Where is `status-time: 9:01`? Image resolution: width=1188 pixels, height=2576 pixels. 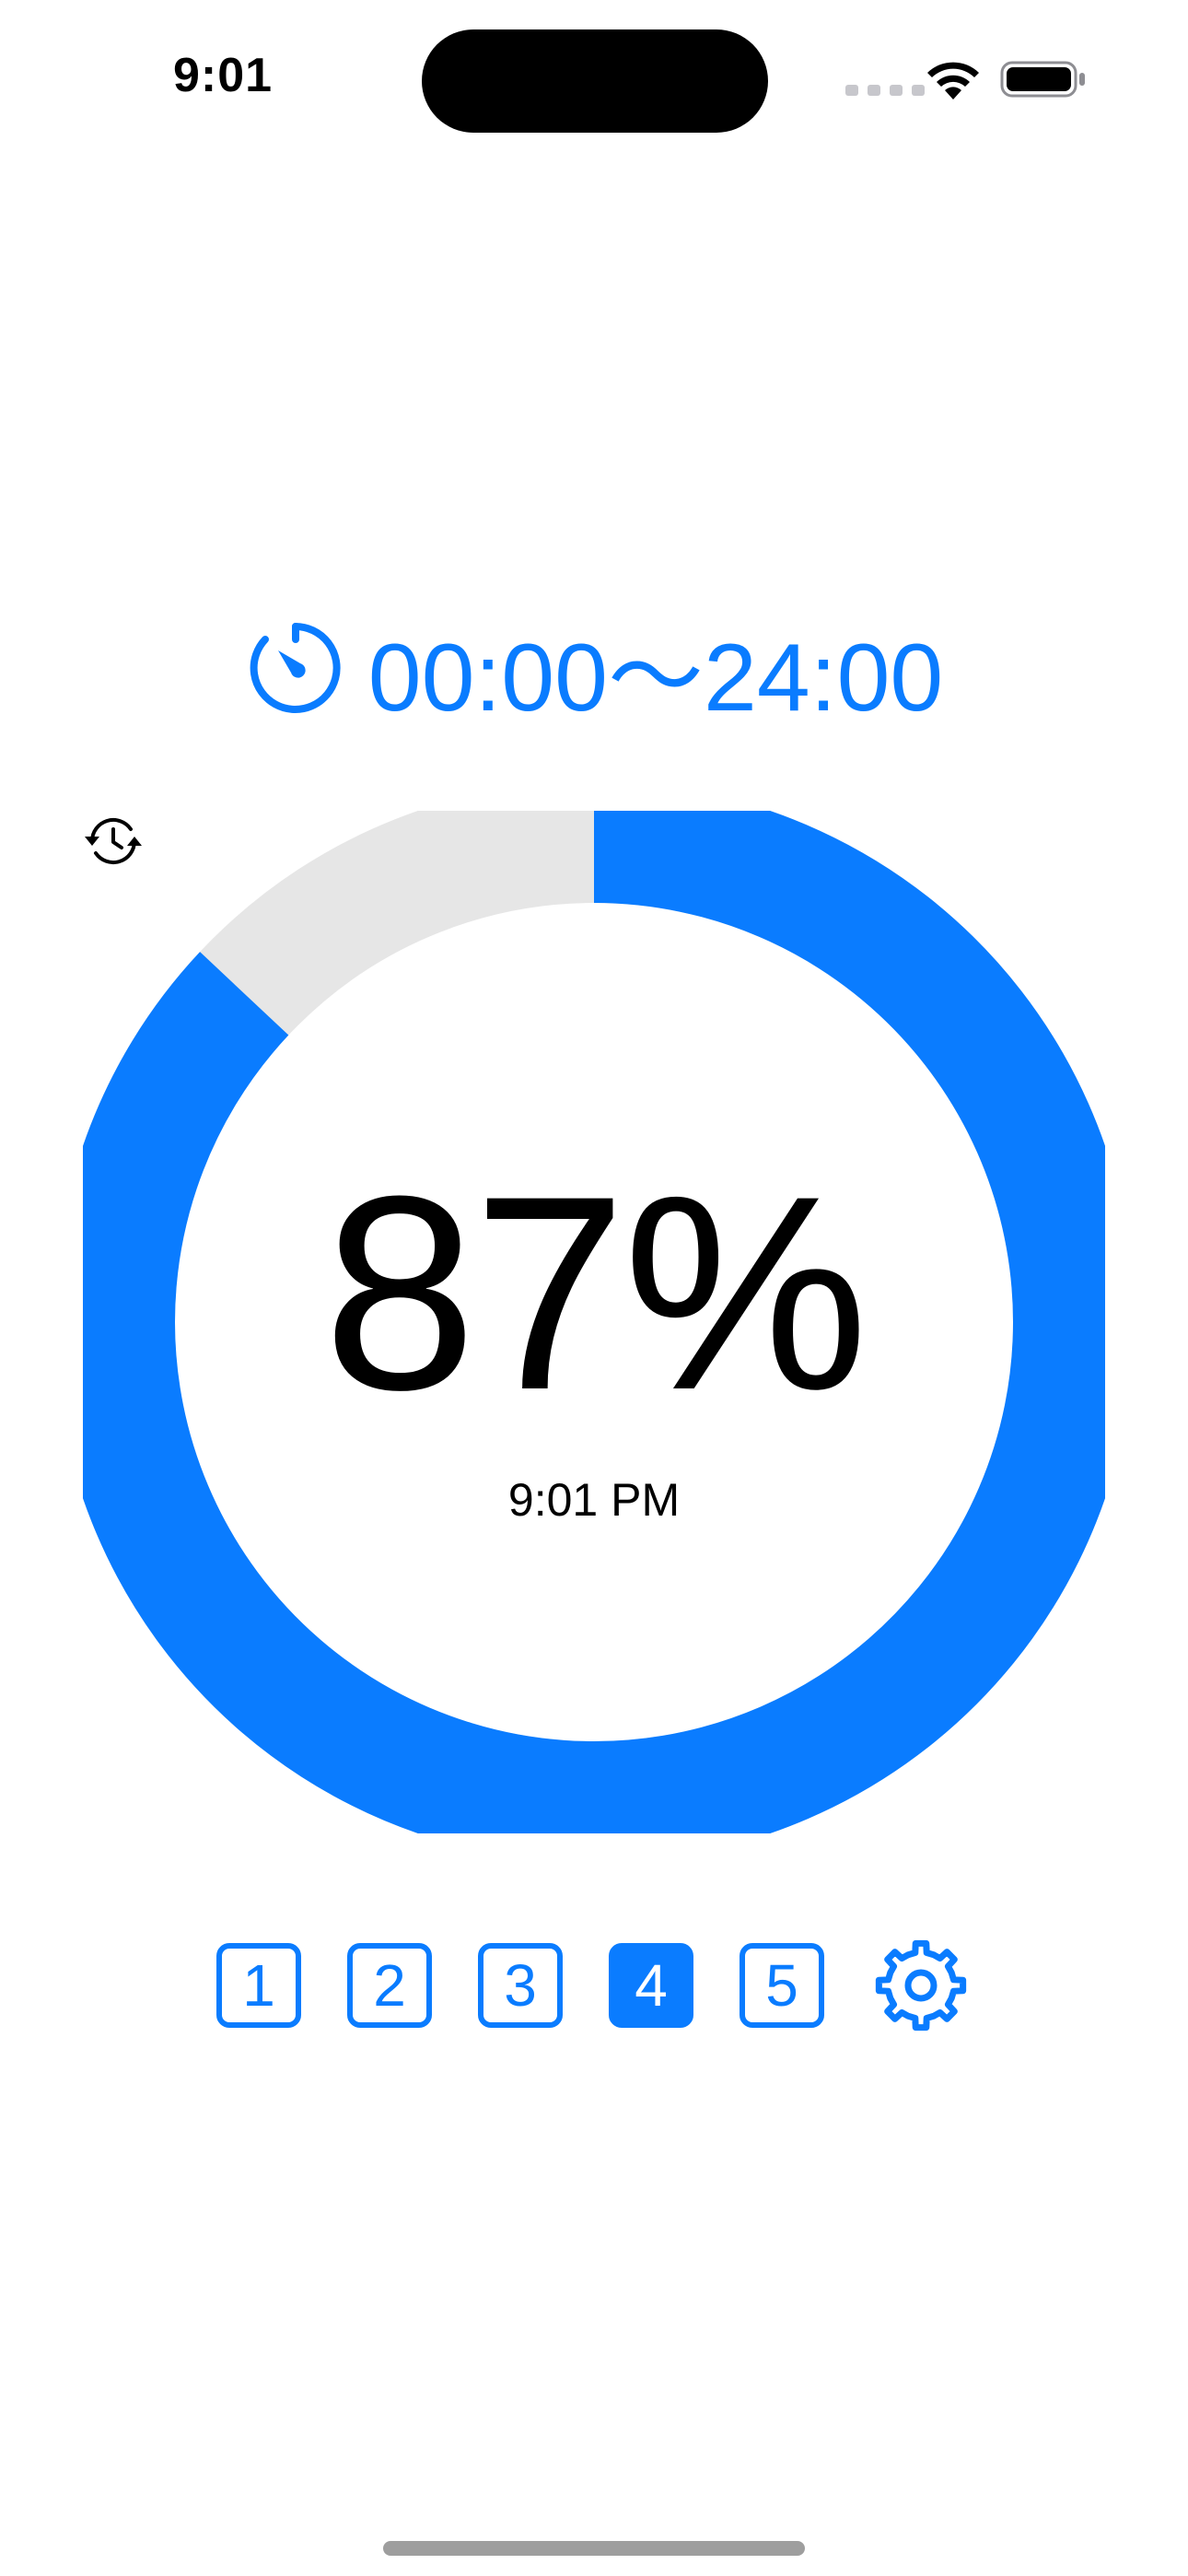 status-time: 9:01 is located at coordinates (223, 75).